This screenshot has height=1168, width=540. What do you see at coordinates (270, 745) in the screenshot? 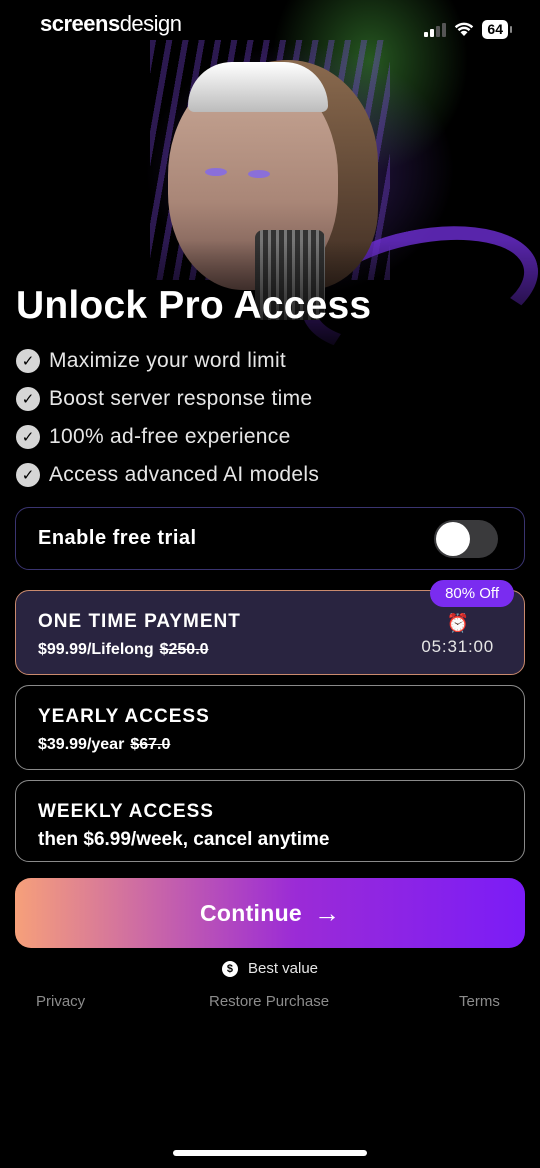
I see `plan-price: $39.99/year $67.0` at bounding box center [270, 745].